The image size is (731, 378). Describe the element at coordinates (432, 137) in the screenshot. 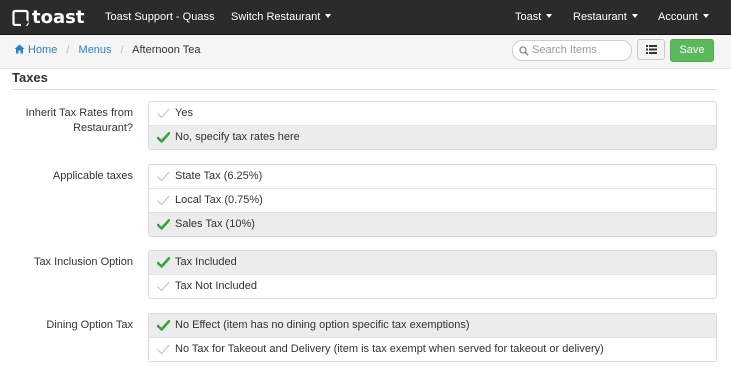

I see `inherit-option: No, specify tax rates here` at that location.